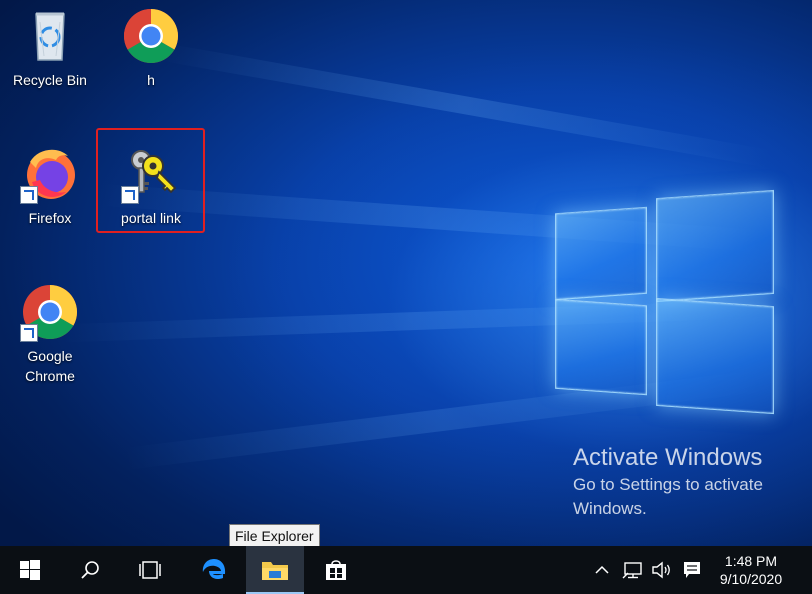  What do you see at coordinates (50, 174) in the screenshot?
I see `firefox-icon` at bounding box center [50, 174].